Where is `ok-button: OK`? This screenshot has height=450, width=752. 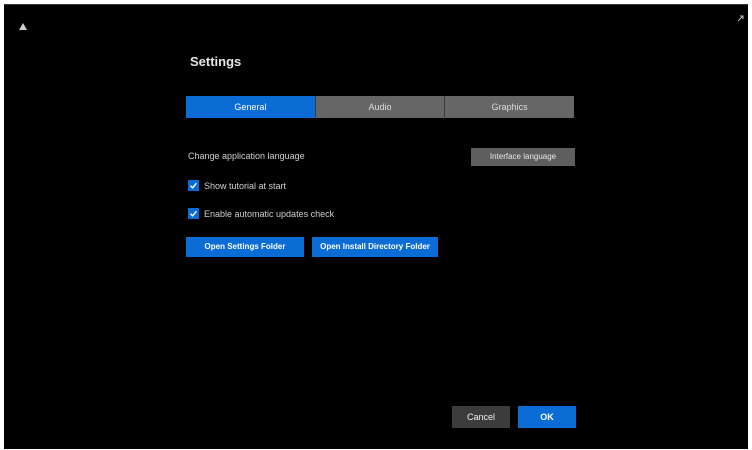
ok-button: OK is located at coordinates (547, 417).